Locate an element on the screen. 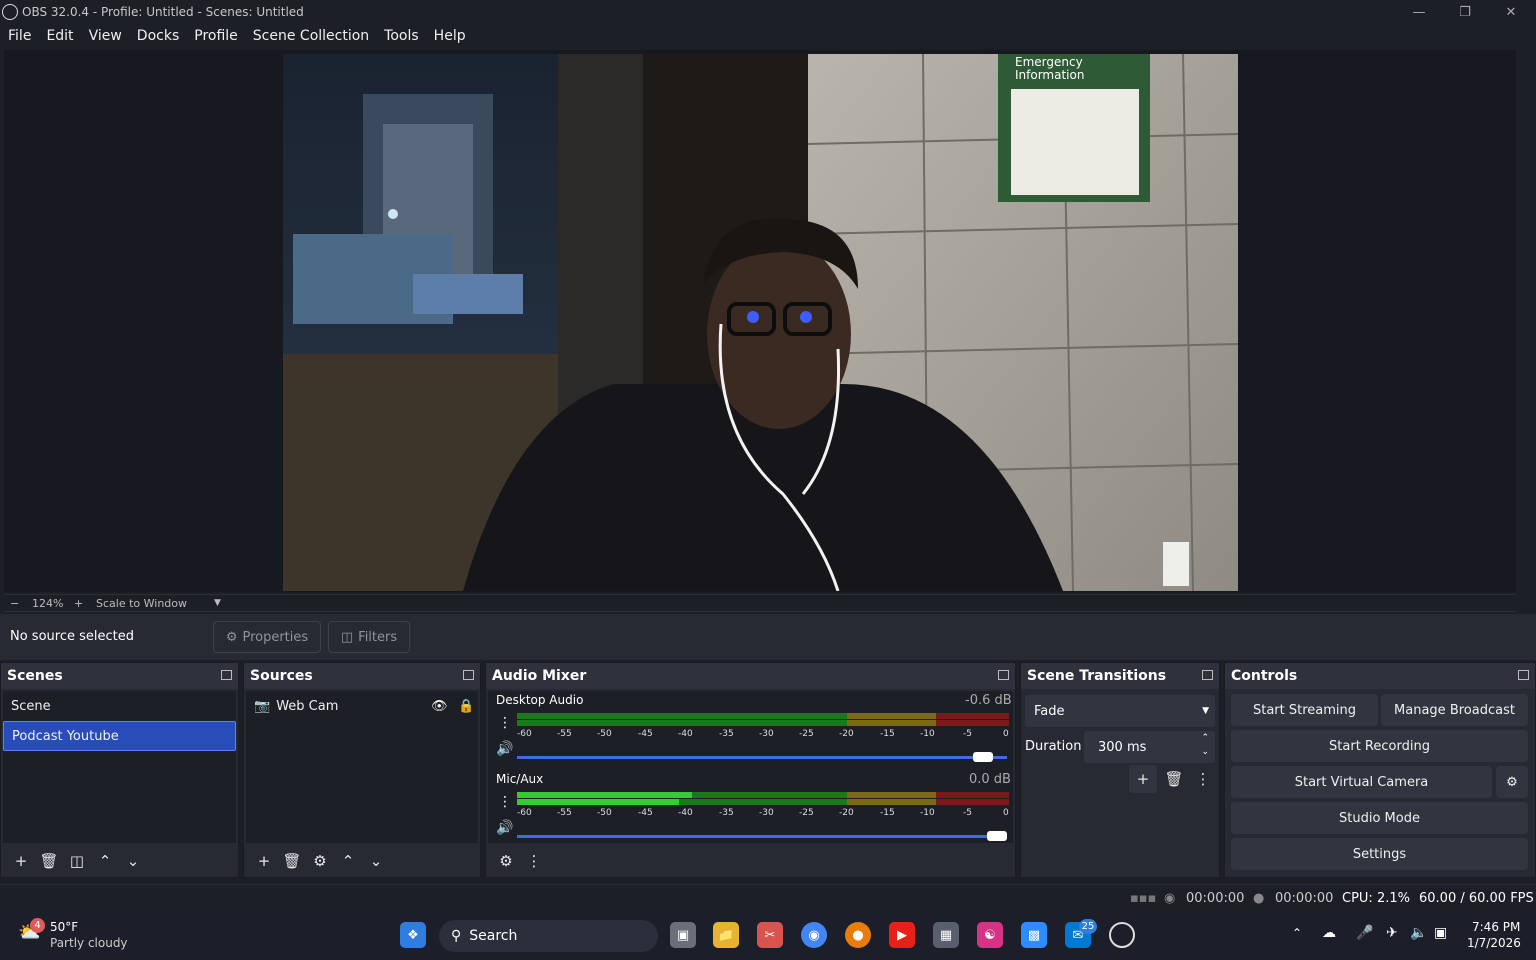 The width and height of the screenshot is (1536, 960). close-button: ✕ is located at coordinates (1511, 12).